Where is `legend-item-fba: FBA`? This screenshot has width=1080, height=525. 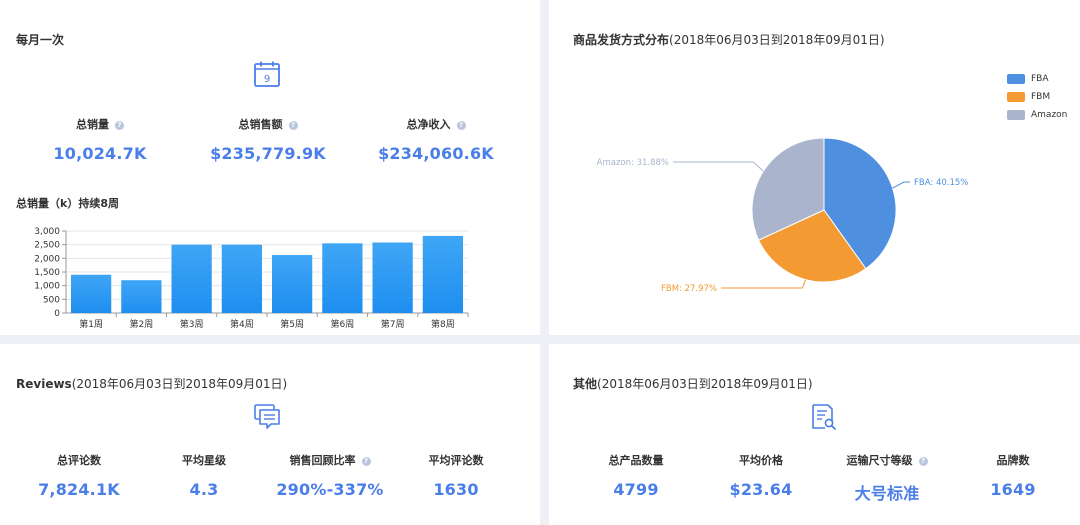
legend-item-fba: FBA is located at coordinates (1037, 79).